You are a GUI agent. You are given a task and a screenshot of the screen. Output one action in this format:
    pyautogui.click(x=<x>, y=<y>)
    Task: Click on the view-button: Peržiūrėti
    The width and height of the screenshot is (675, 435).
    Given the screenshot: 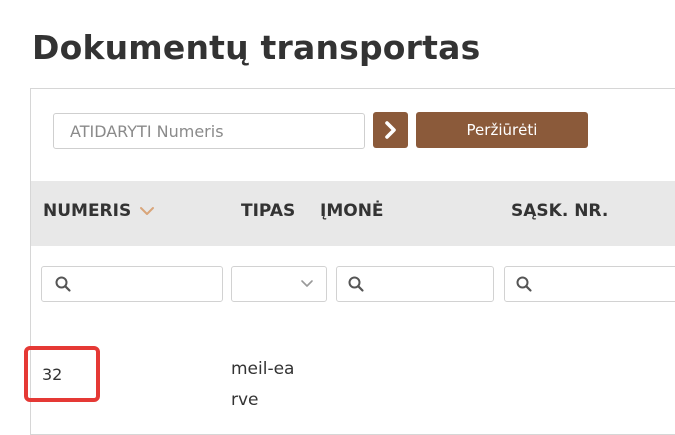 What is the action you would take?
    pyautogui.click(x=502, y=130)
    